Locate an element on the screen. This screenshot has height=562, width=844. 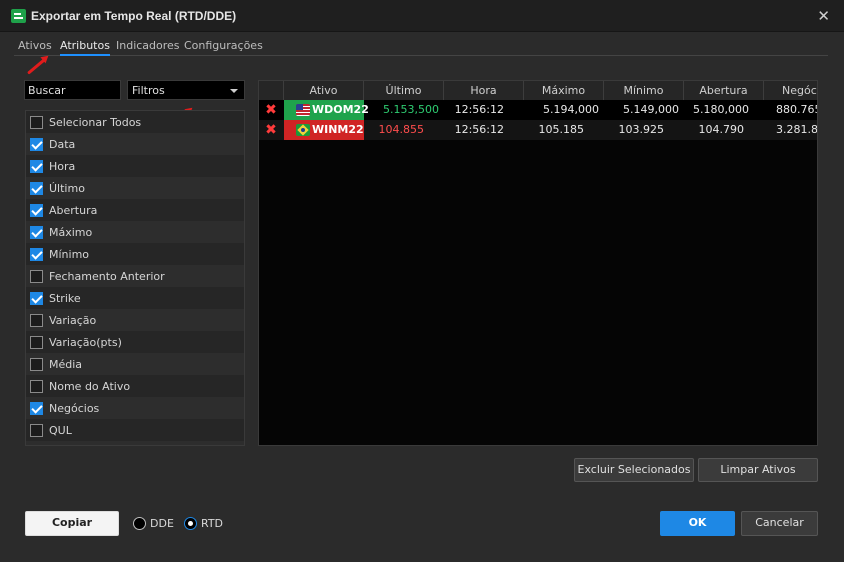
attribute-label: Nome do Ativo is located at coordinates (90, 386).